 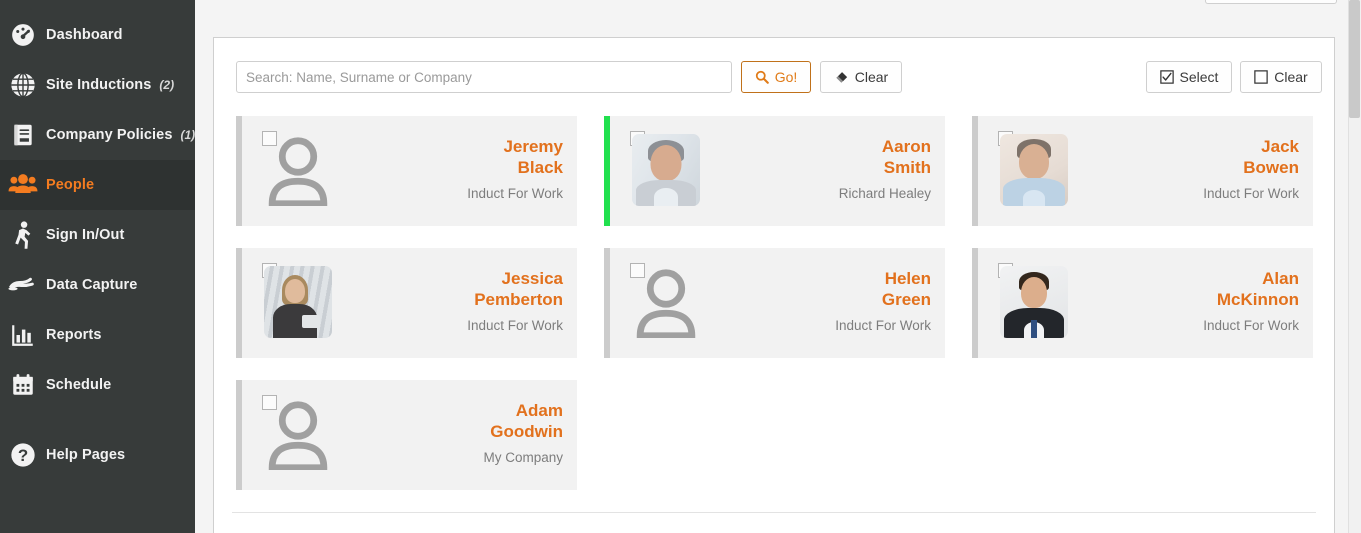 I want to click on eraser-icon, so click(x=841, y=77).